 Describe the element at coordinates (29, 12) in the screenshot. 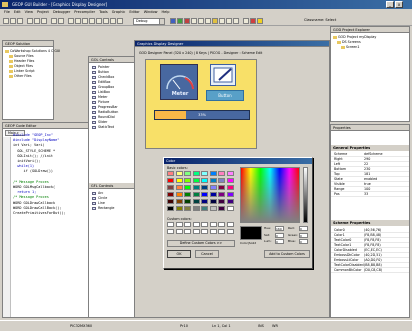

I see `menu-item-view: View` at that location.